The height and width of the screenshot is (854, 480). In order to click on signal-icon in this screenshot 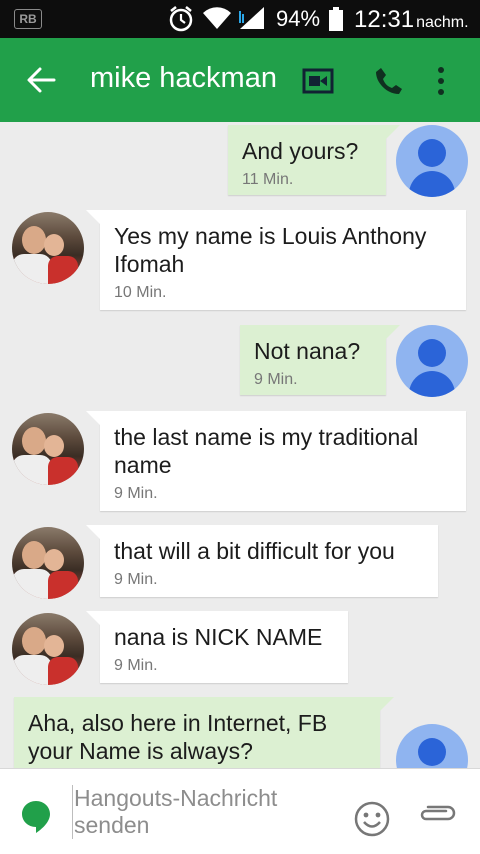, I will do `click(252, 20)`.